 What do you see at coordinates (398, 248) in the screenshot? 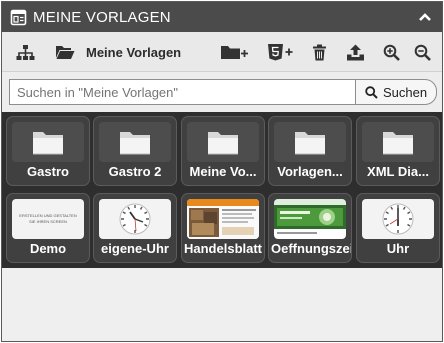
I see `tile-label: Uhr` at bounding box center [398, 248].